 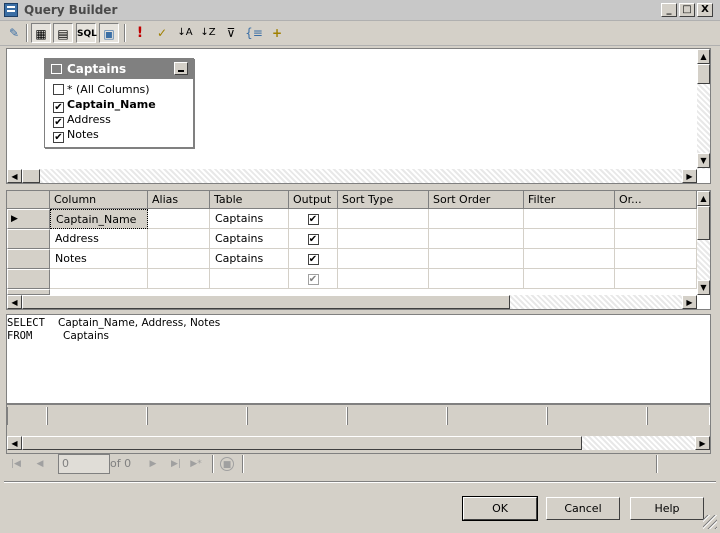 I want to click on last-record-icon: ▶|, so click(x=176, y=464).